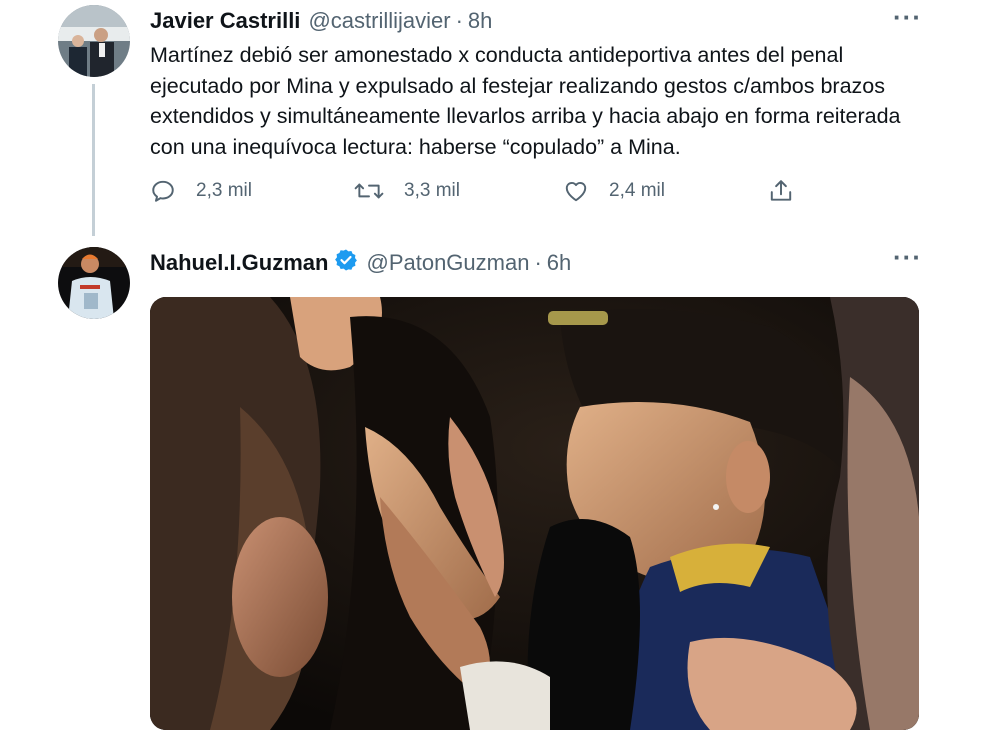  I want to click on tweet1-header: Javier Castrilli @castrillijavier · 8h, so click(321, 21).